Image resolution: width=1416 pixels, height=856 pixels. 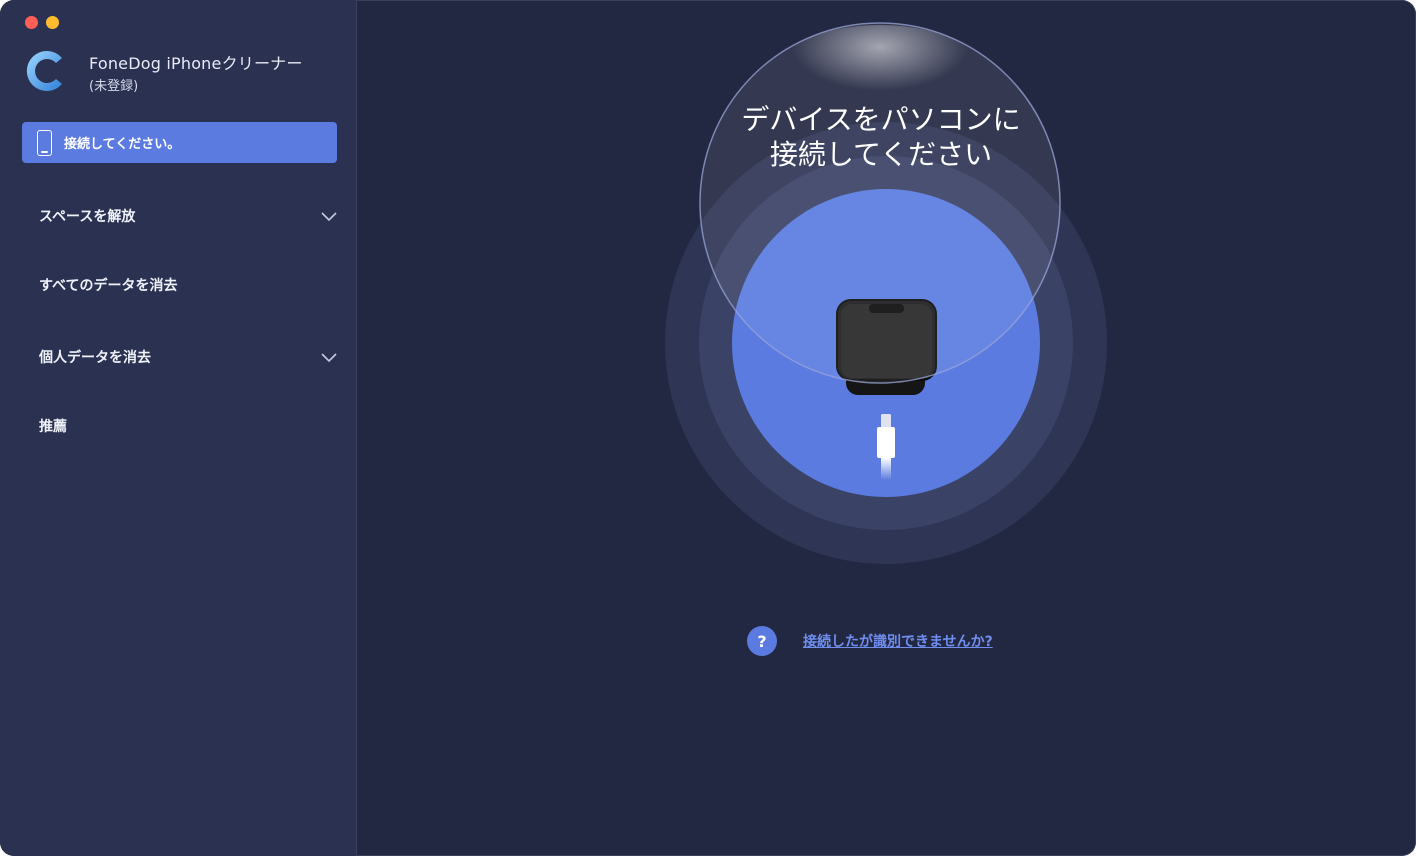 I want to click on sidebar-item-recommend: 推薦, so click(x=178, y=428).